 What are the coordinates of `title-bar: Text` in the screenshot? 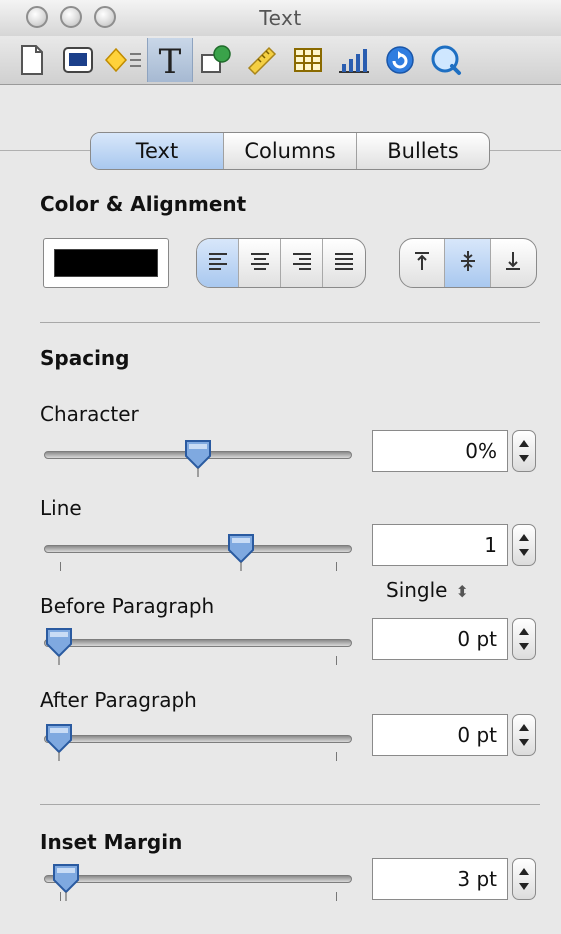 It's located at (280, 18).